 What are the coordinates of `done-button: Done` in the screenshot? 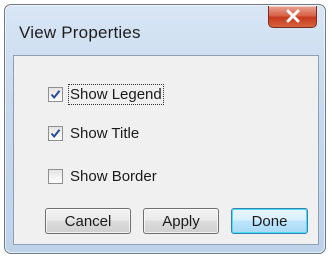 It's located at (269, 221).